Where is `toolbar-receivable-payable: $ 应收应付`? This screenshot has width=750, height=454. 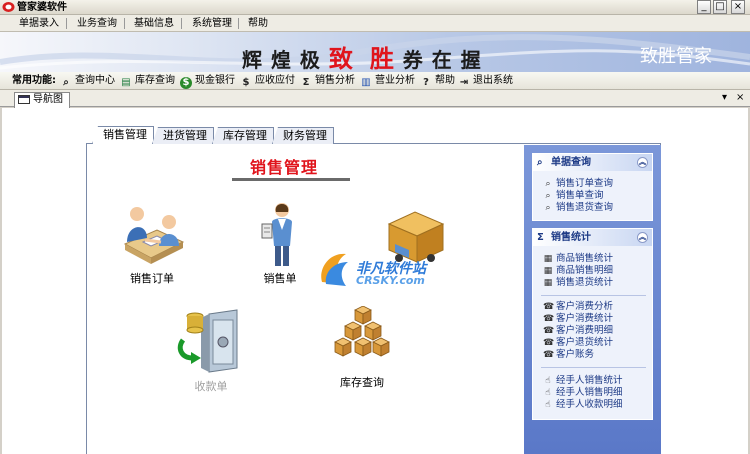 toolbar-receivable-payable: $ 应收应付 is located at coordinates (267, 81).